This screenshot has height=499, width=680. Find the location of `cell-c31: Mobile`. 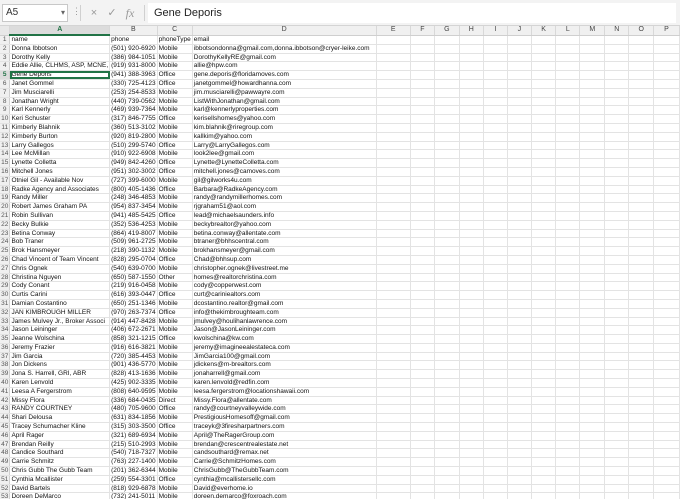

cell-c31: Mobile is located at coordinates (175, 304).